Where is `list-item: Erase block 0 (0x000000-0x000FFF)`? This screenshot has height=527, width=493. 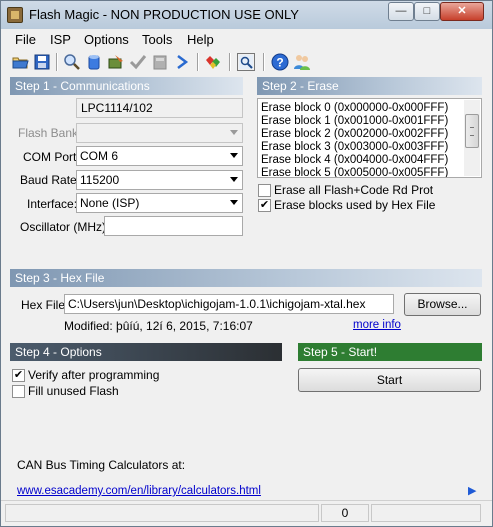 list-item: Erase block 0 (0x000000-0x000FFF) is located at coordinates (354, 108).